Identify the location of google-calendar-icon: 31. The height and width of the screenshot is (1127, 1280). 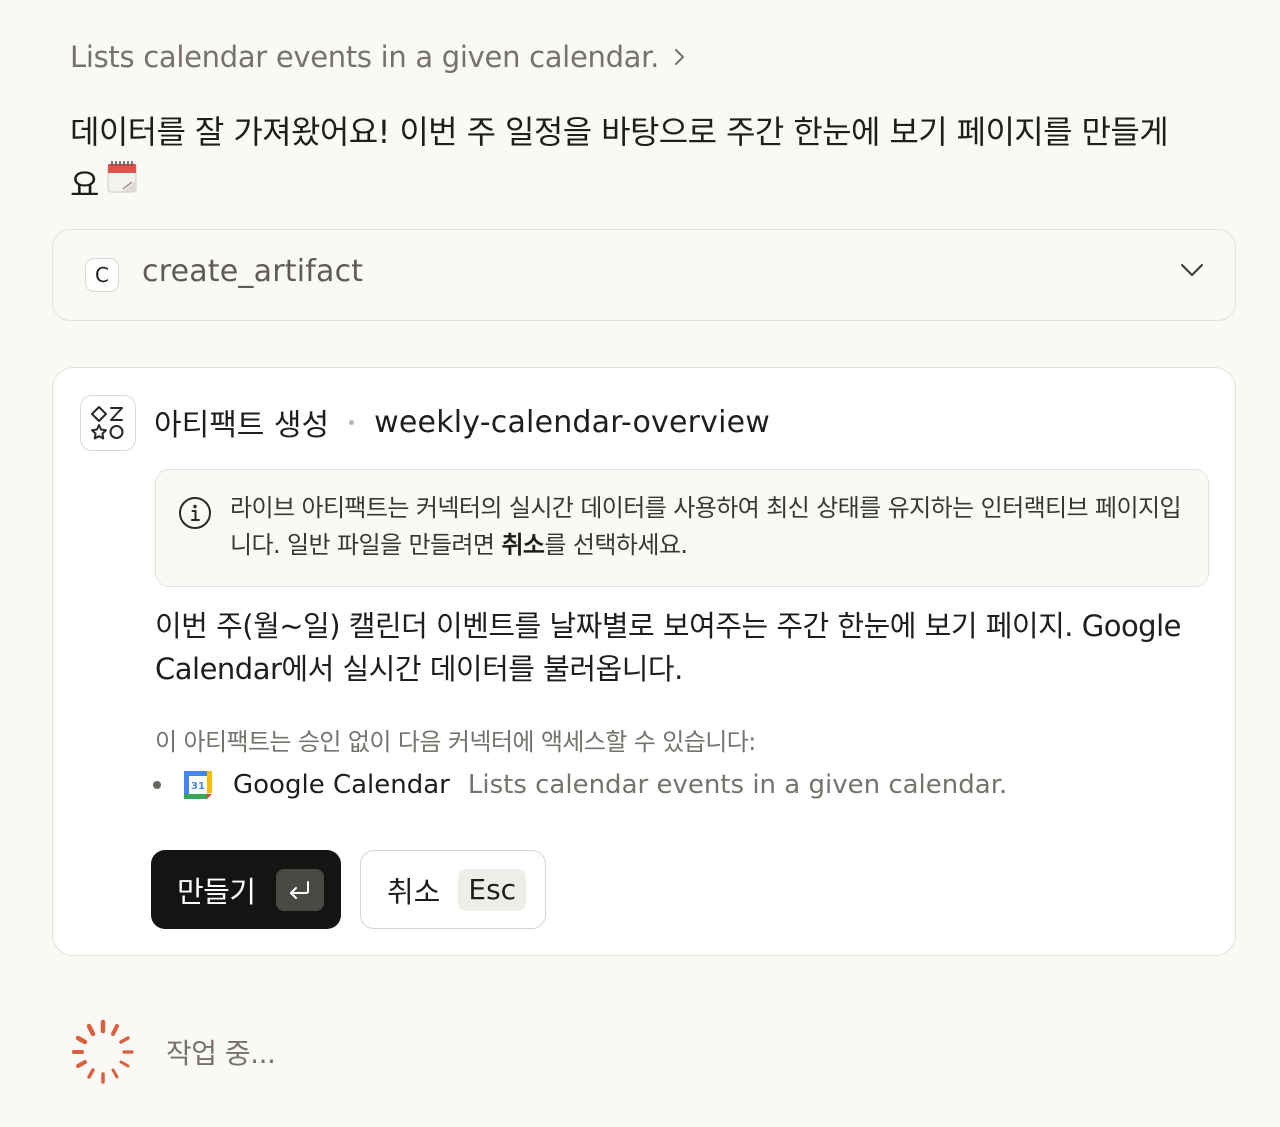
(198, 785).